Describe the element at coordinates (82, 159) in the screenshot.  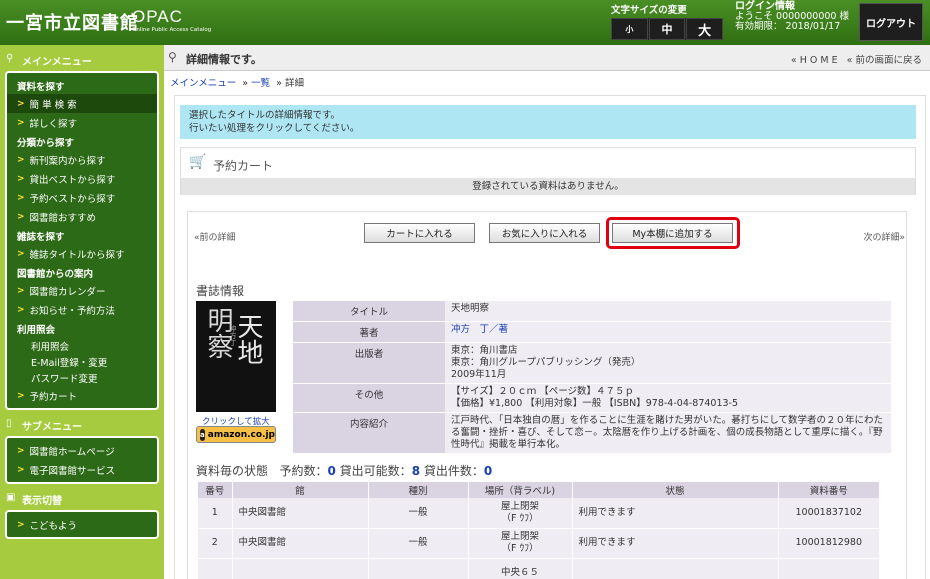
I see `menu-new-arrivals: > 新刊案内から探す` at that location.